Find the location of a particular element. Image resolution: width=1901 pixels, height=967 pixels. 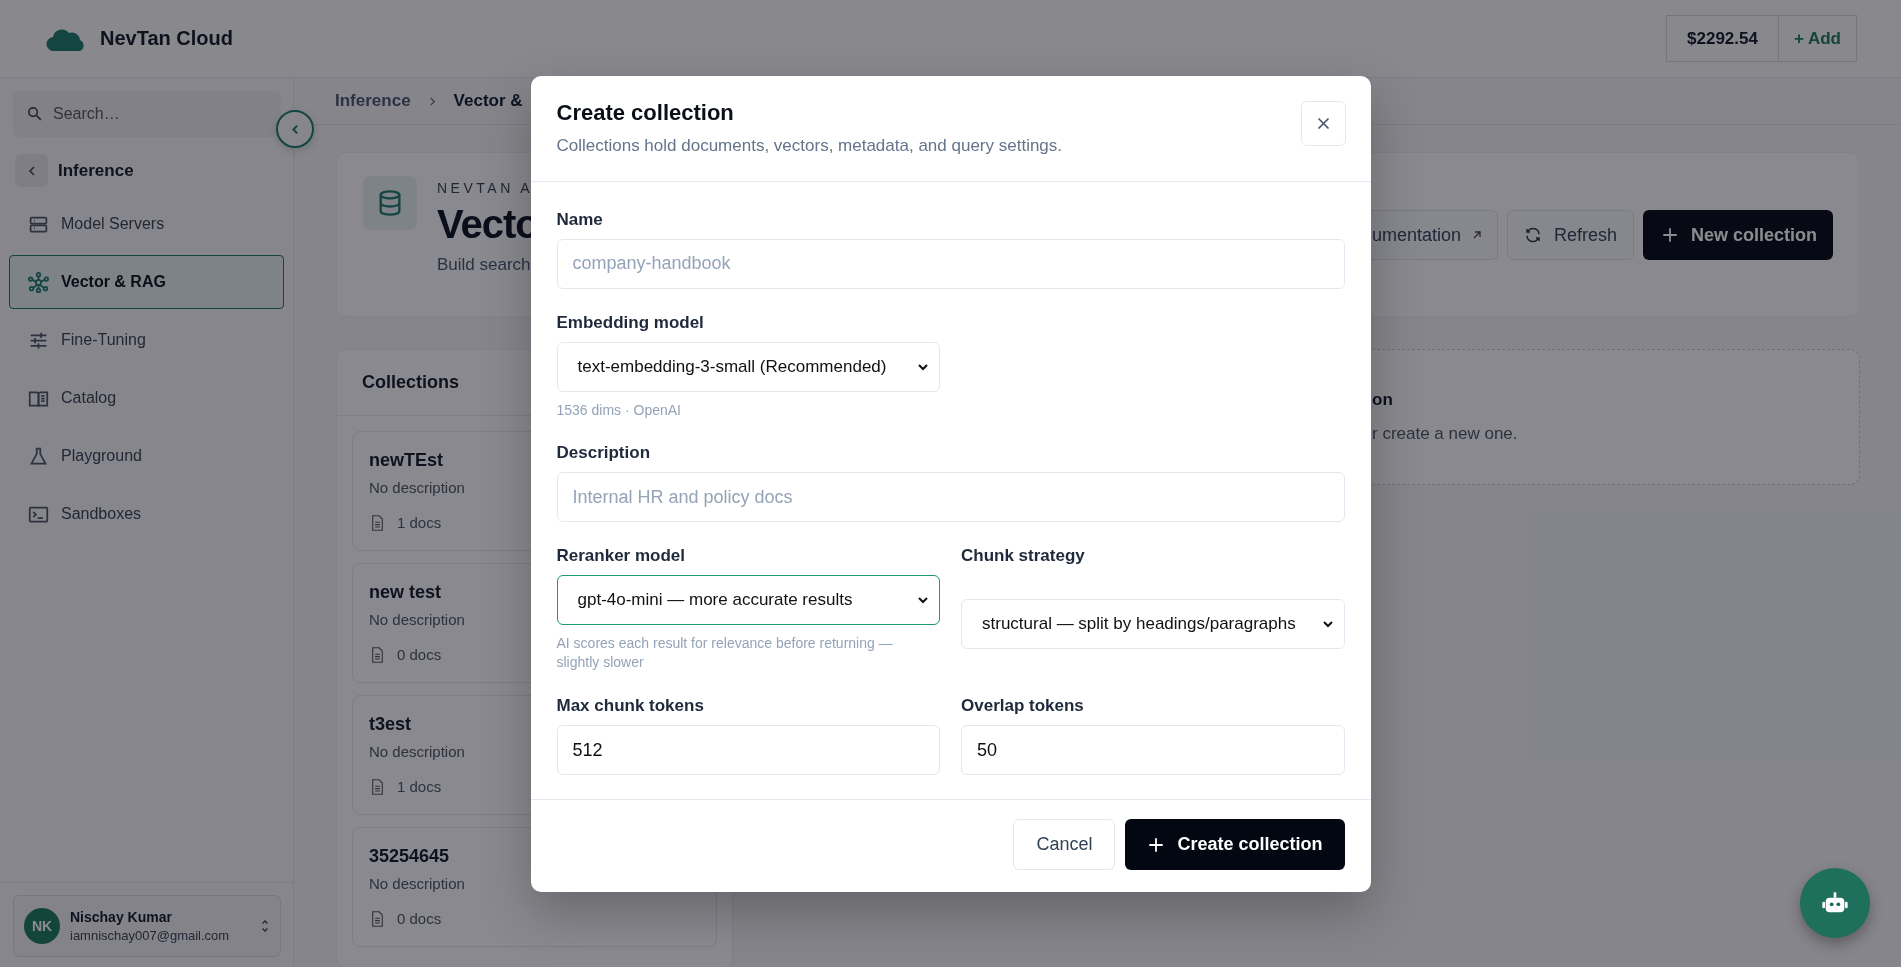

collection-name: 35254645 is located at coordinates (409, 856).